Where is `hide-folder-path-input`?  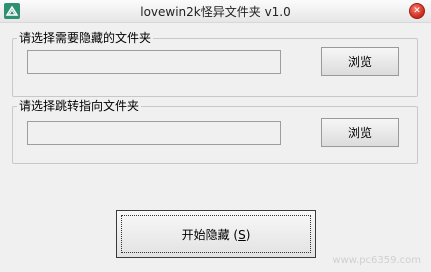
hide-folder-path-input is located at coordinates (154, 62).